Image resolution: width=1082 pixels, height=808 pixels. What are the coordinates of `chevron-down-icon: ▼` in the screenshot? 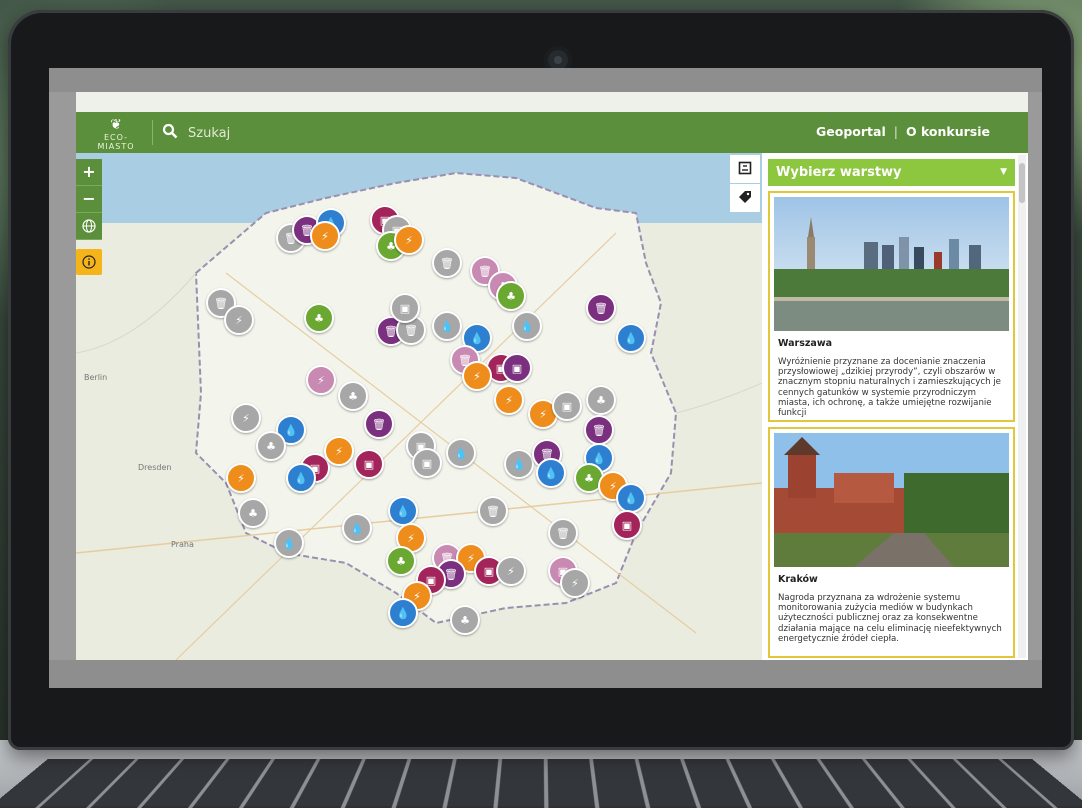 It's located at (1003, 172).